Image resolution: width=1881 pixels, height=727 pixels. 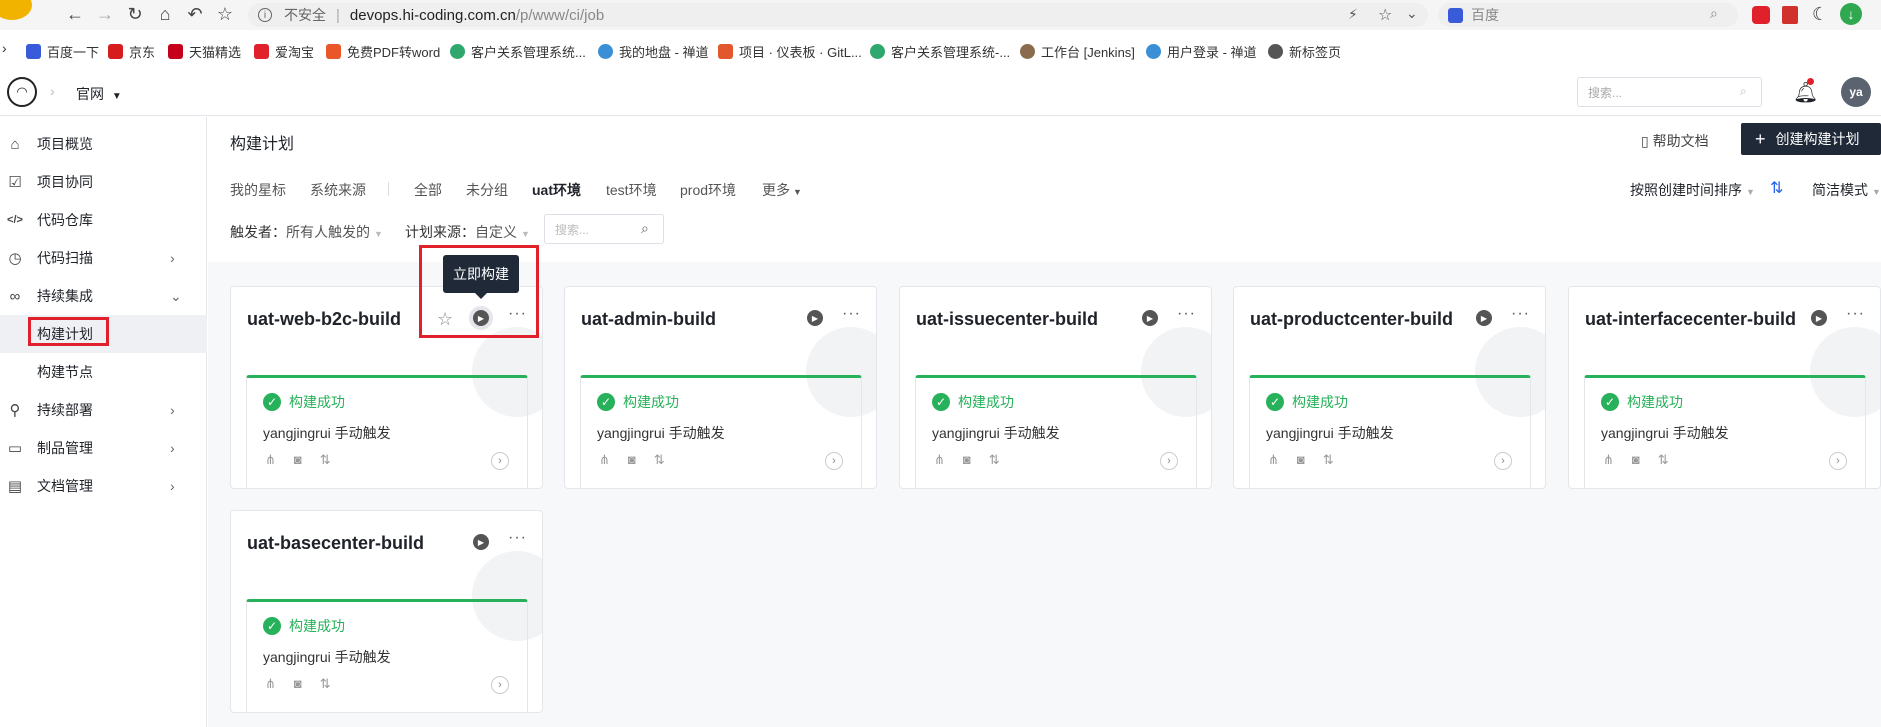 What do you see at coordinates (560, 15) in the screenshot?
I see `url-path: /p/www/ci/job` at bounding box center [560, 15].